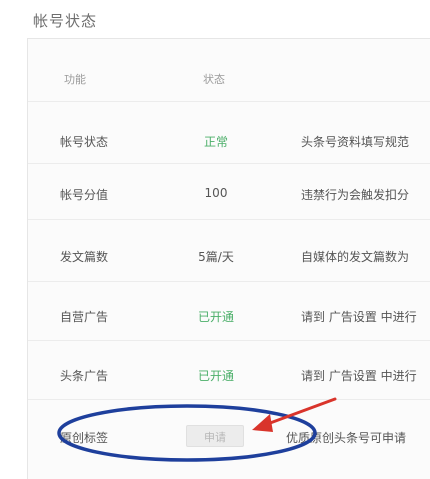  I want to click on highlight-ellipse, so click(187, 433).